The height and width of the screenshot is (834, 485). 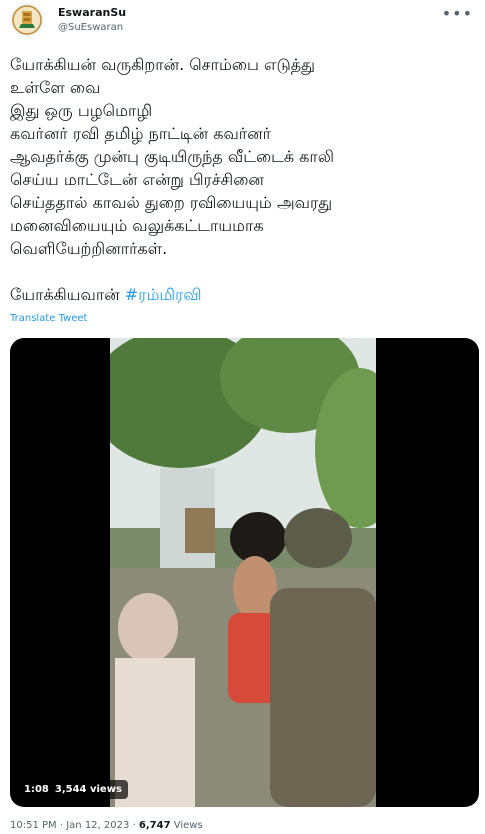 I want to click on user-handle: @SuEswaran, so click(x=90, y=27).